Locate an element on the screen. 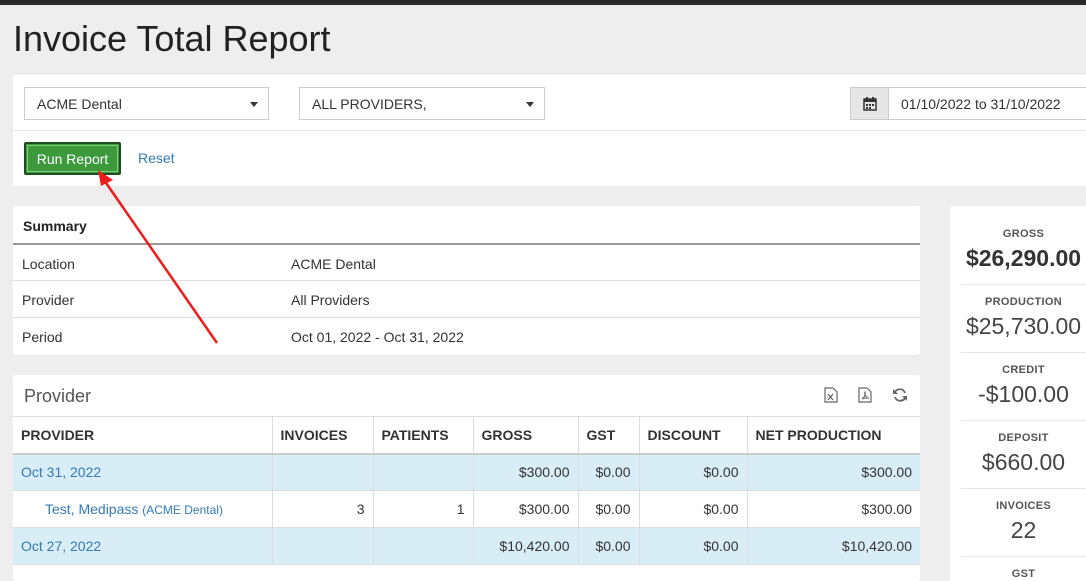 This screenshot has height=581, width=1086. column-header: GROSS is located at coordinates (526, 435).